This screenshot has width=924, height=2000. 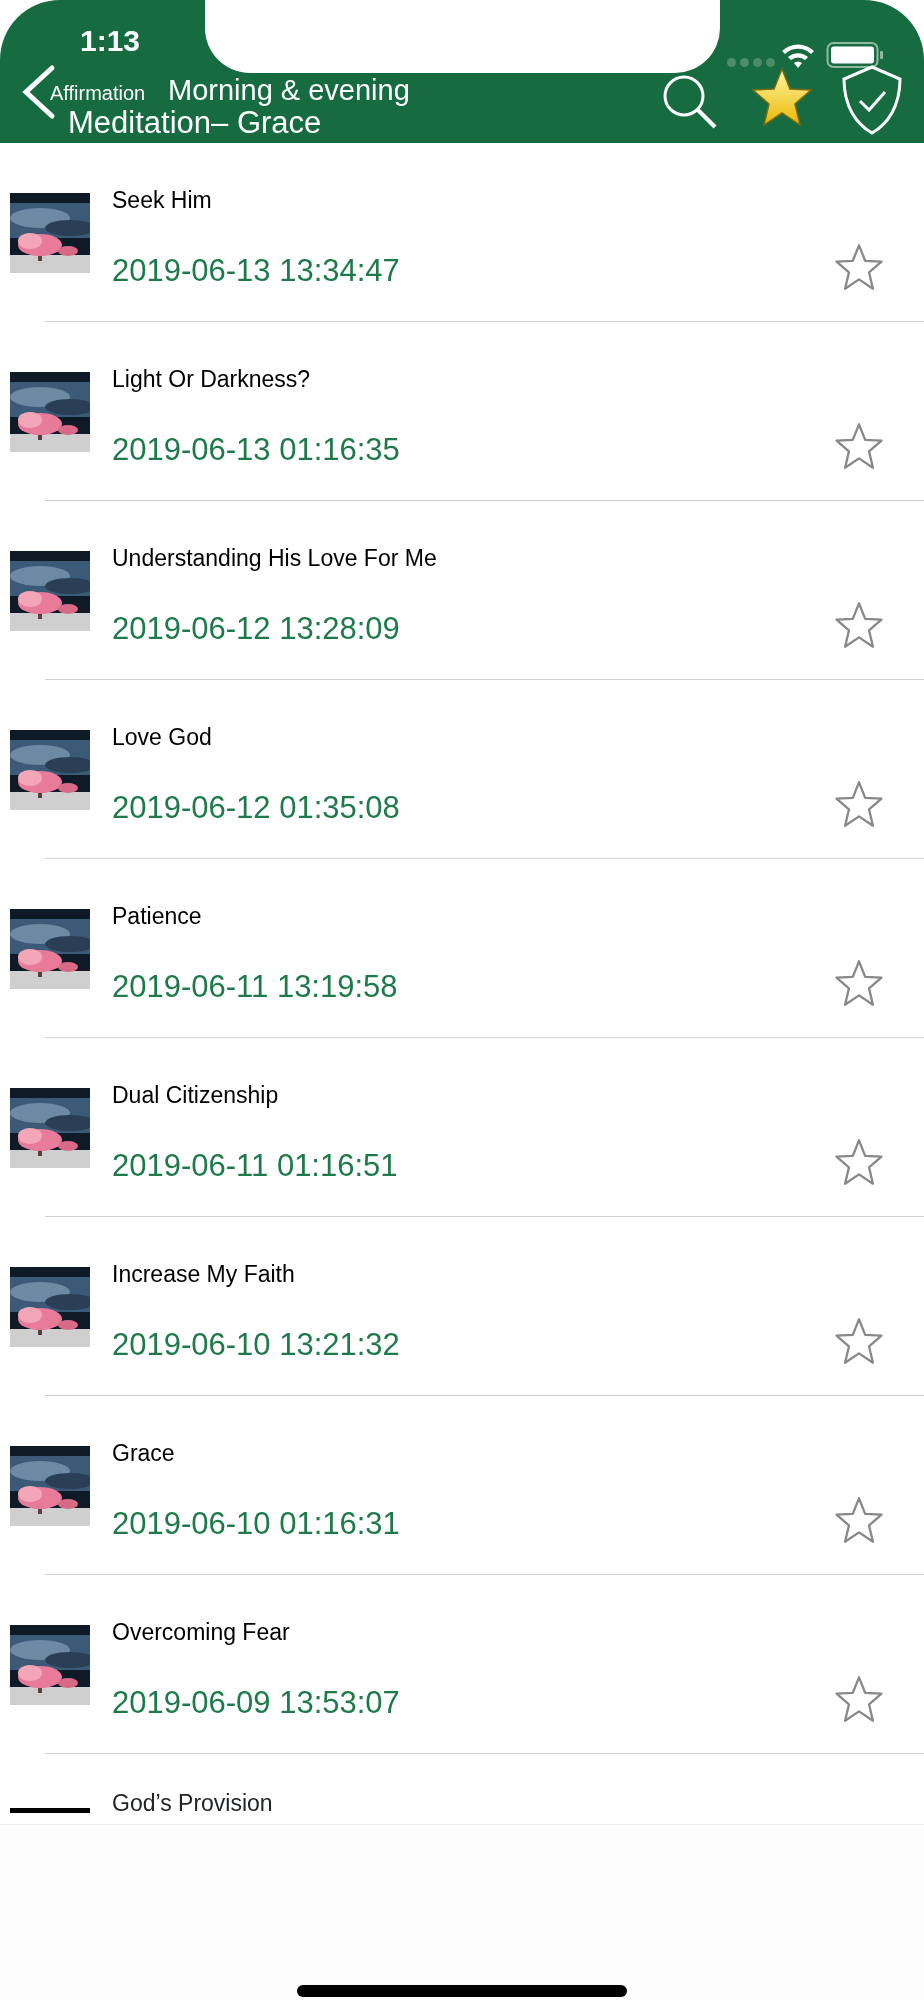 I want to click on entry-title: Light Or Darkness?, so click(x=211, y=379).